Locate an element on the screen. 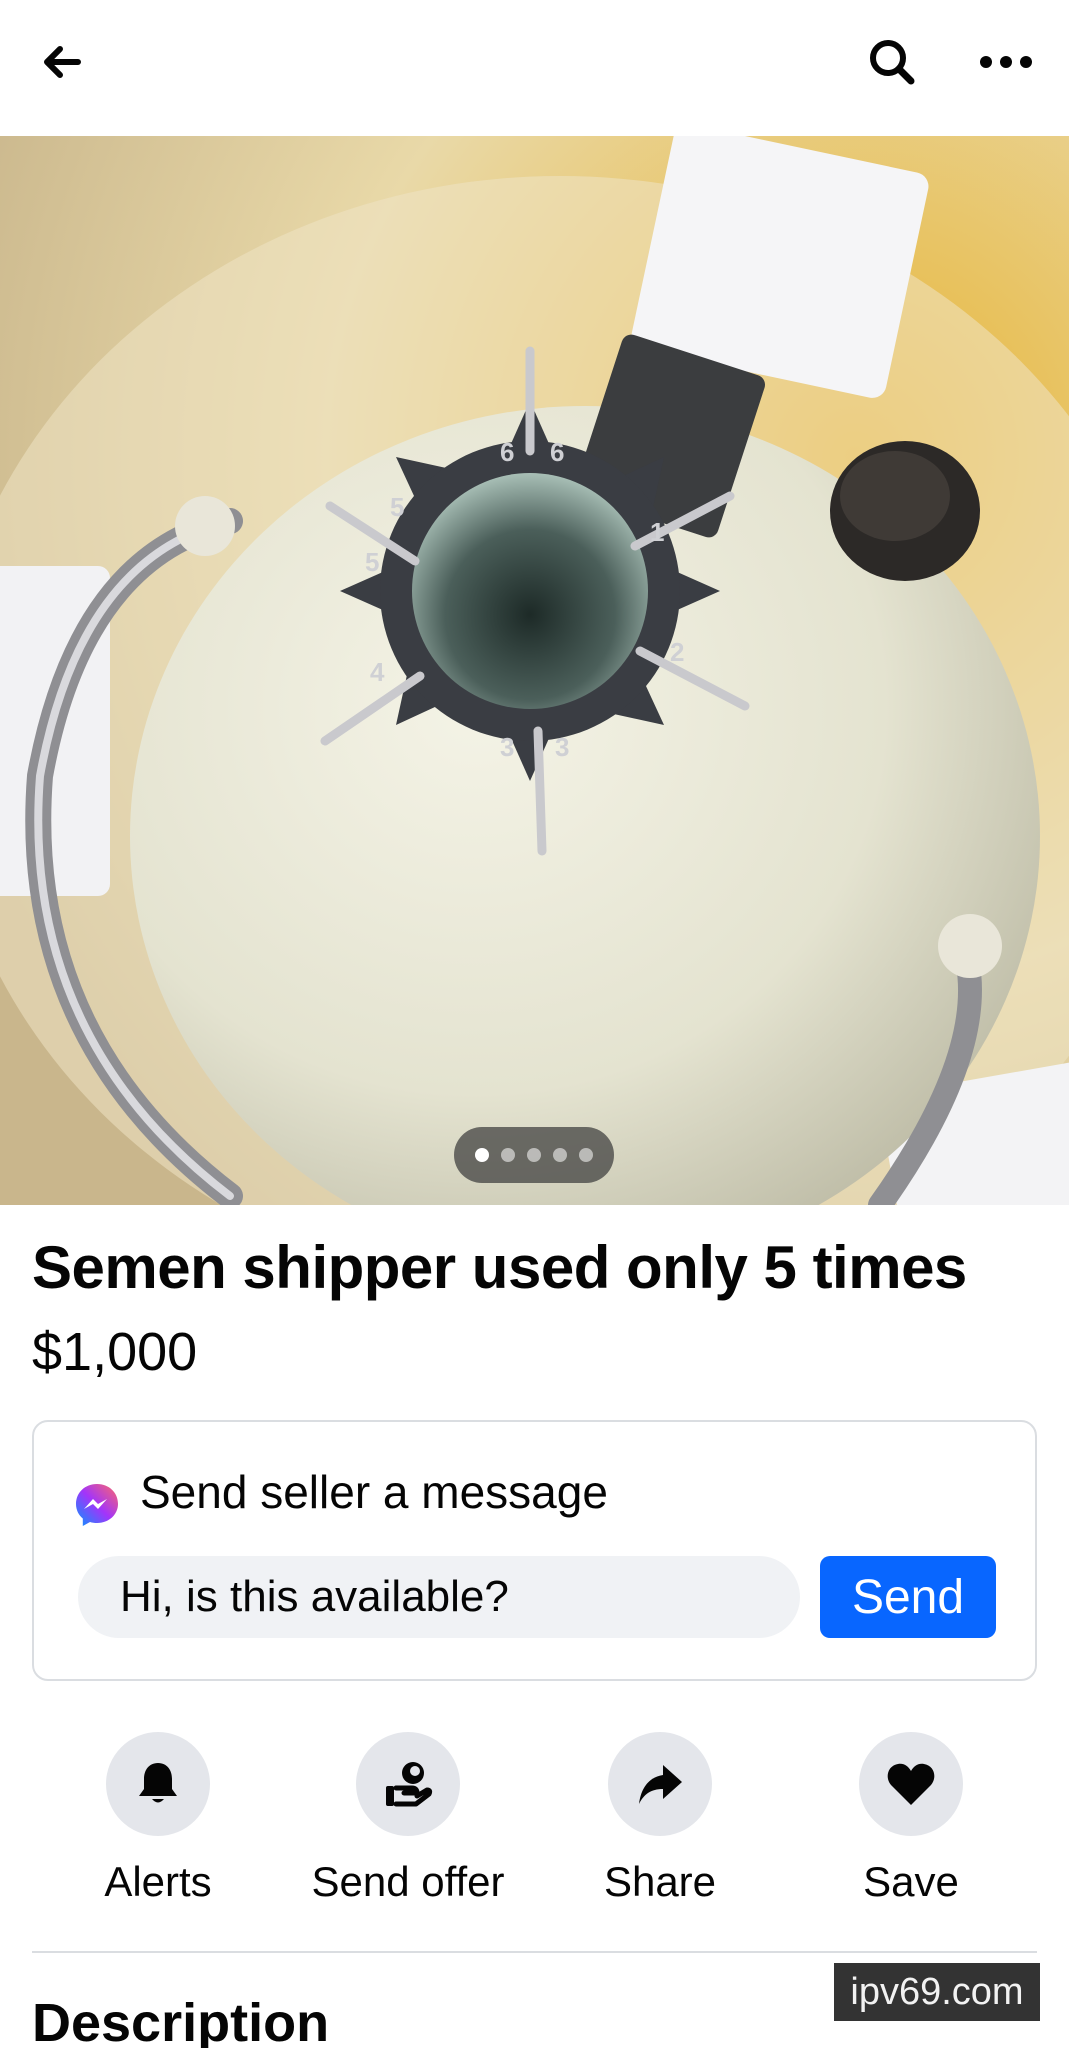 The image size is (1069, 2048). message-input is located at coordinates (439, 1597).